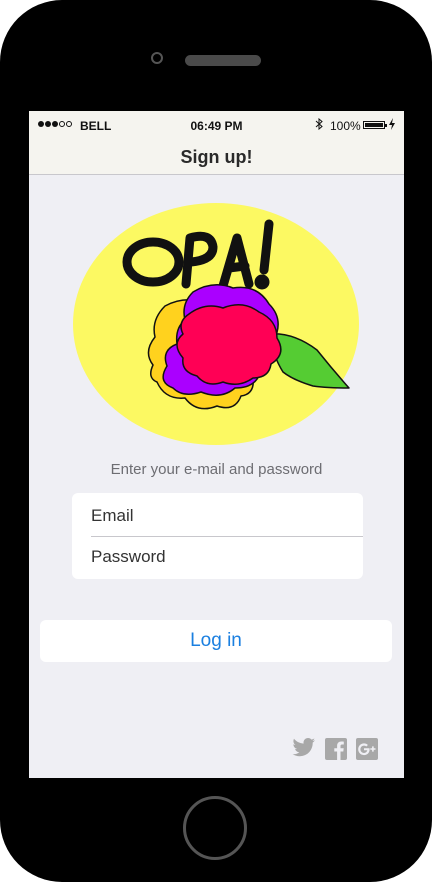 This screenshot has height=882, width=432. I want to click on status-bar: BELL 06:49 PM 100%, so click(216, 125).